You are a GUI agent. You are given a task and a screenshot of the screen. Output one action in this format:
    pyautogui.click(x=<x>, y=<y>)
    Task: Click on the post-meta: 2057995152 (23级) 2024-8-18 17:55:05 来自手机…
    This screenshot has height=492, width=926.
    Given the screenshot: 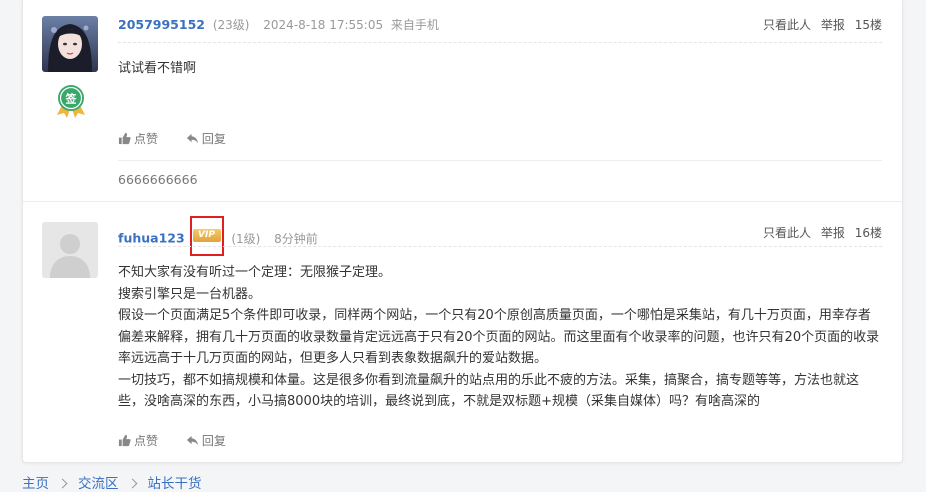 What is the action you would take?
    pyautogui.click(x=500, y=26)
    